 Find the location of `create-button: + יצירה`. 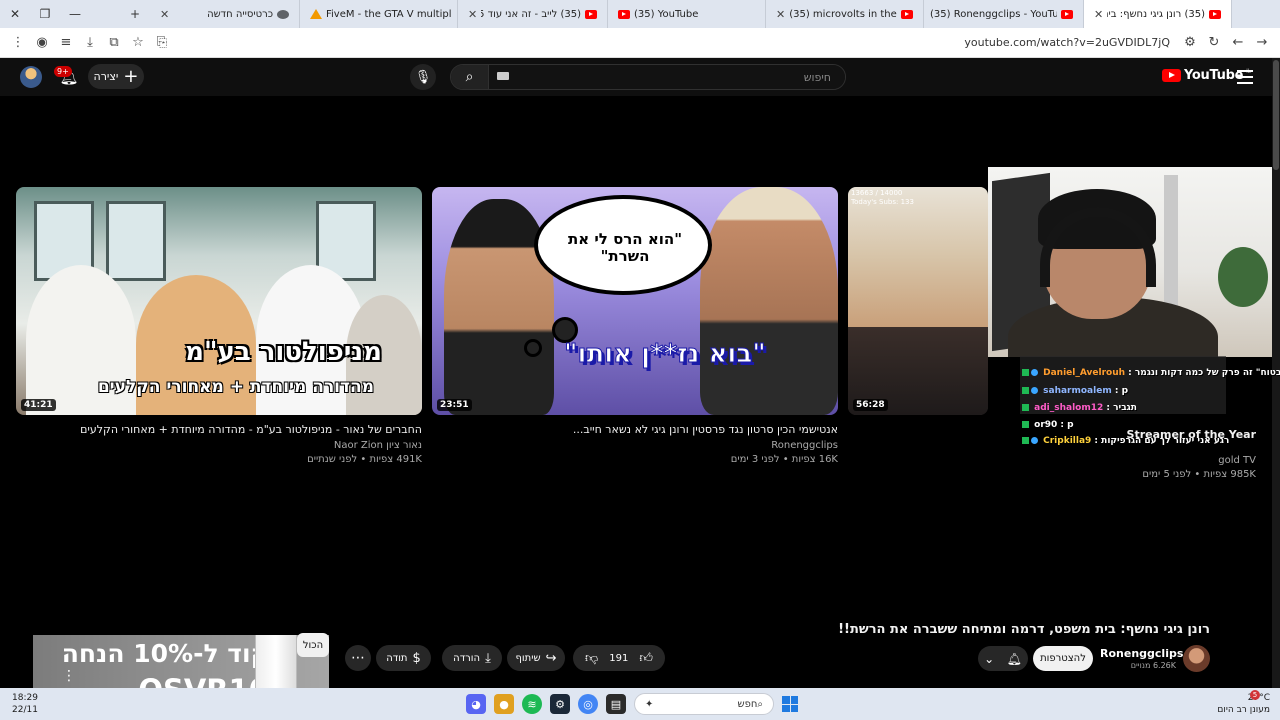

create-button: + יצירה is located at coordinates (116, 76).